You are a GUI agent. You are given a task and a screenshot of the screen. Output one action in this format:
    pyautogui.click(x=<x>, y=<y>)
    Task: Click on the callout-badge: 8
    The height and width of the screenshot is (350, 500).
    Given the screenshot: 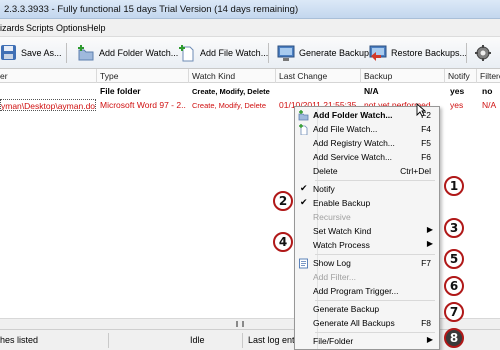 What is the action you would take?
    pyautogui.click(x=454, y=338)
    